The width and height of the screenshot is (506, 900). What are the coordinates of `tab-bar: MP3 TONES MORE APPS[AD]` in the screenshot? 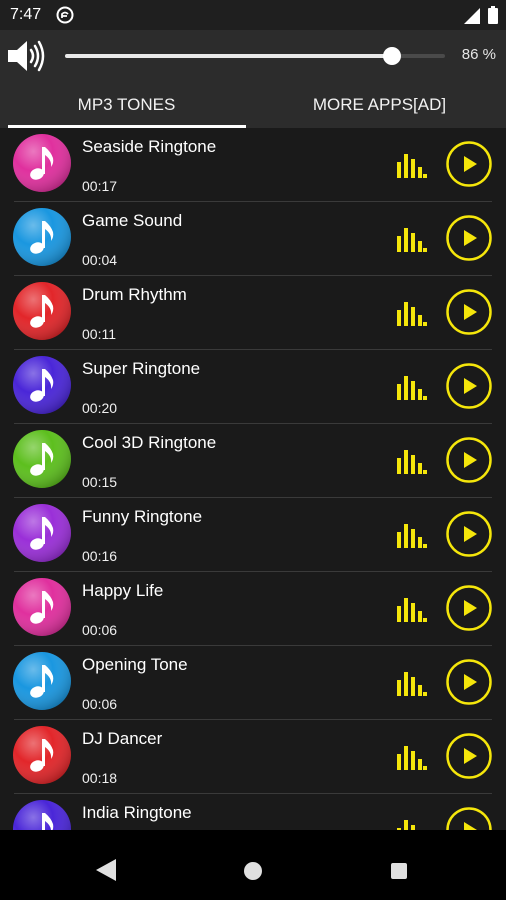 It's located at (253, 105).